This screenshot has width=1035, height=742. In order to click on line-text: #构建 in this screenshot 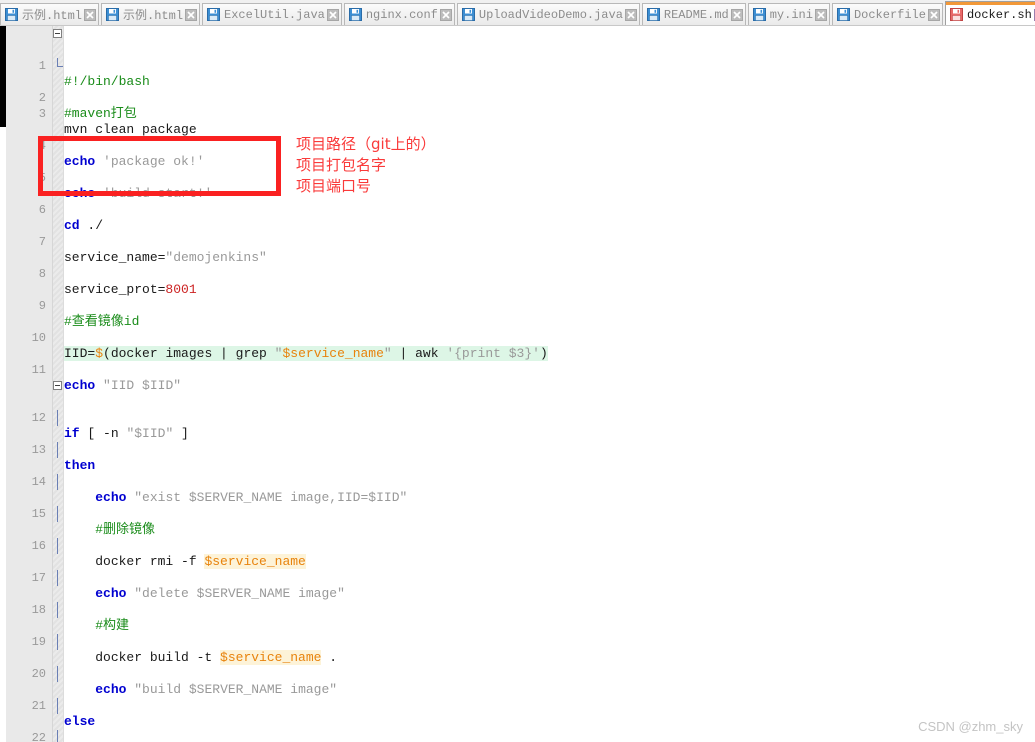, I will do `click(112, 625)`.